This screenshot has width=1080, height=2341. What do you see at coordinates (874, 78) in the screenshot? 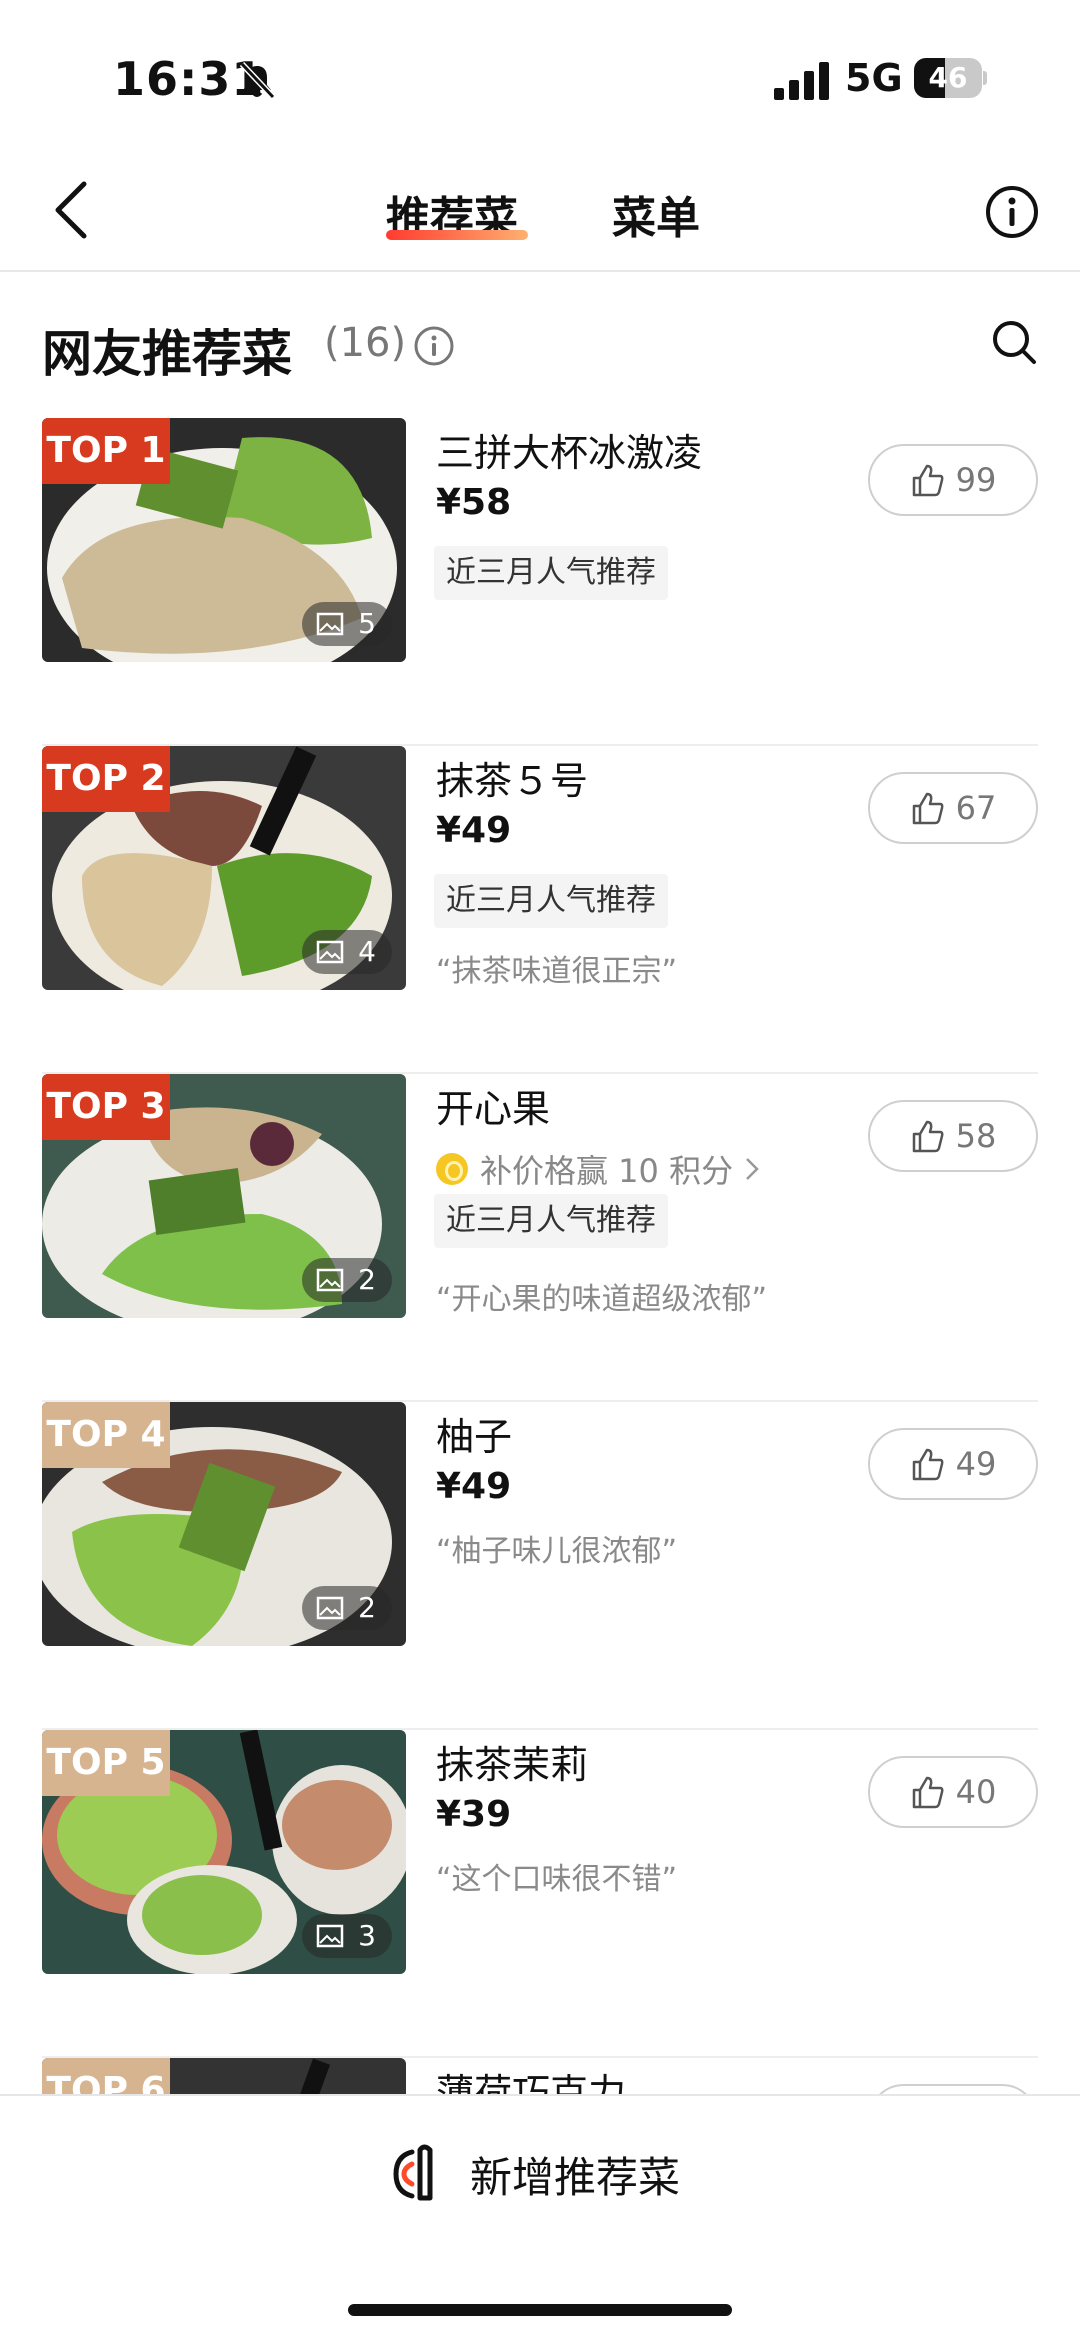
I see `network-type: 5G` at bounding box center [874, 78].